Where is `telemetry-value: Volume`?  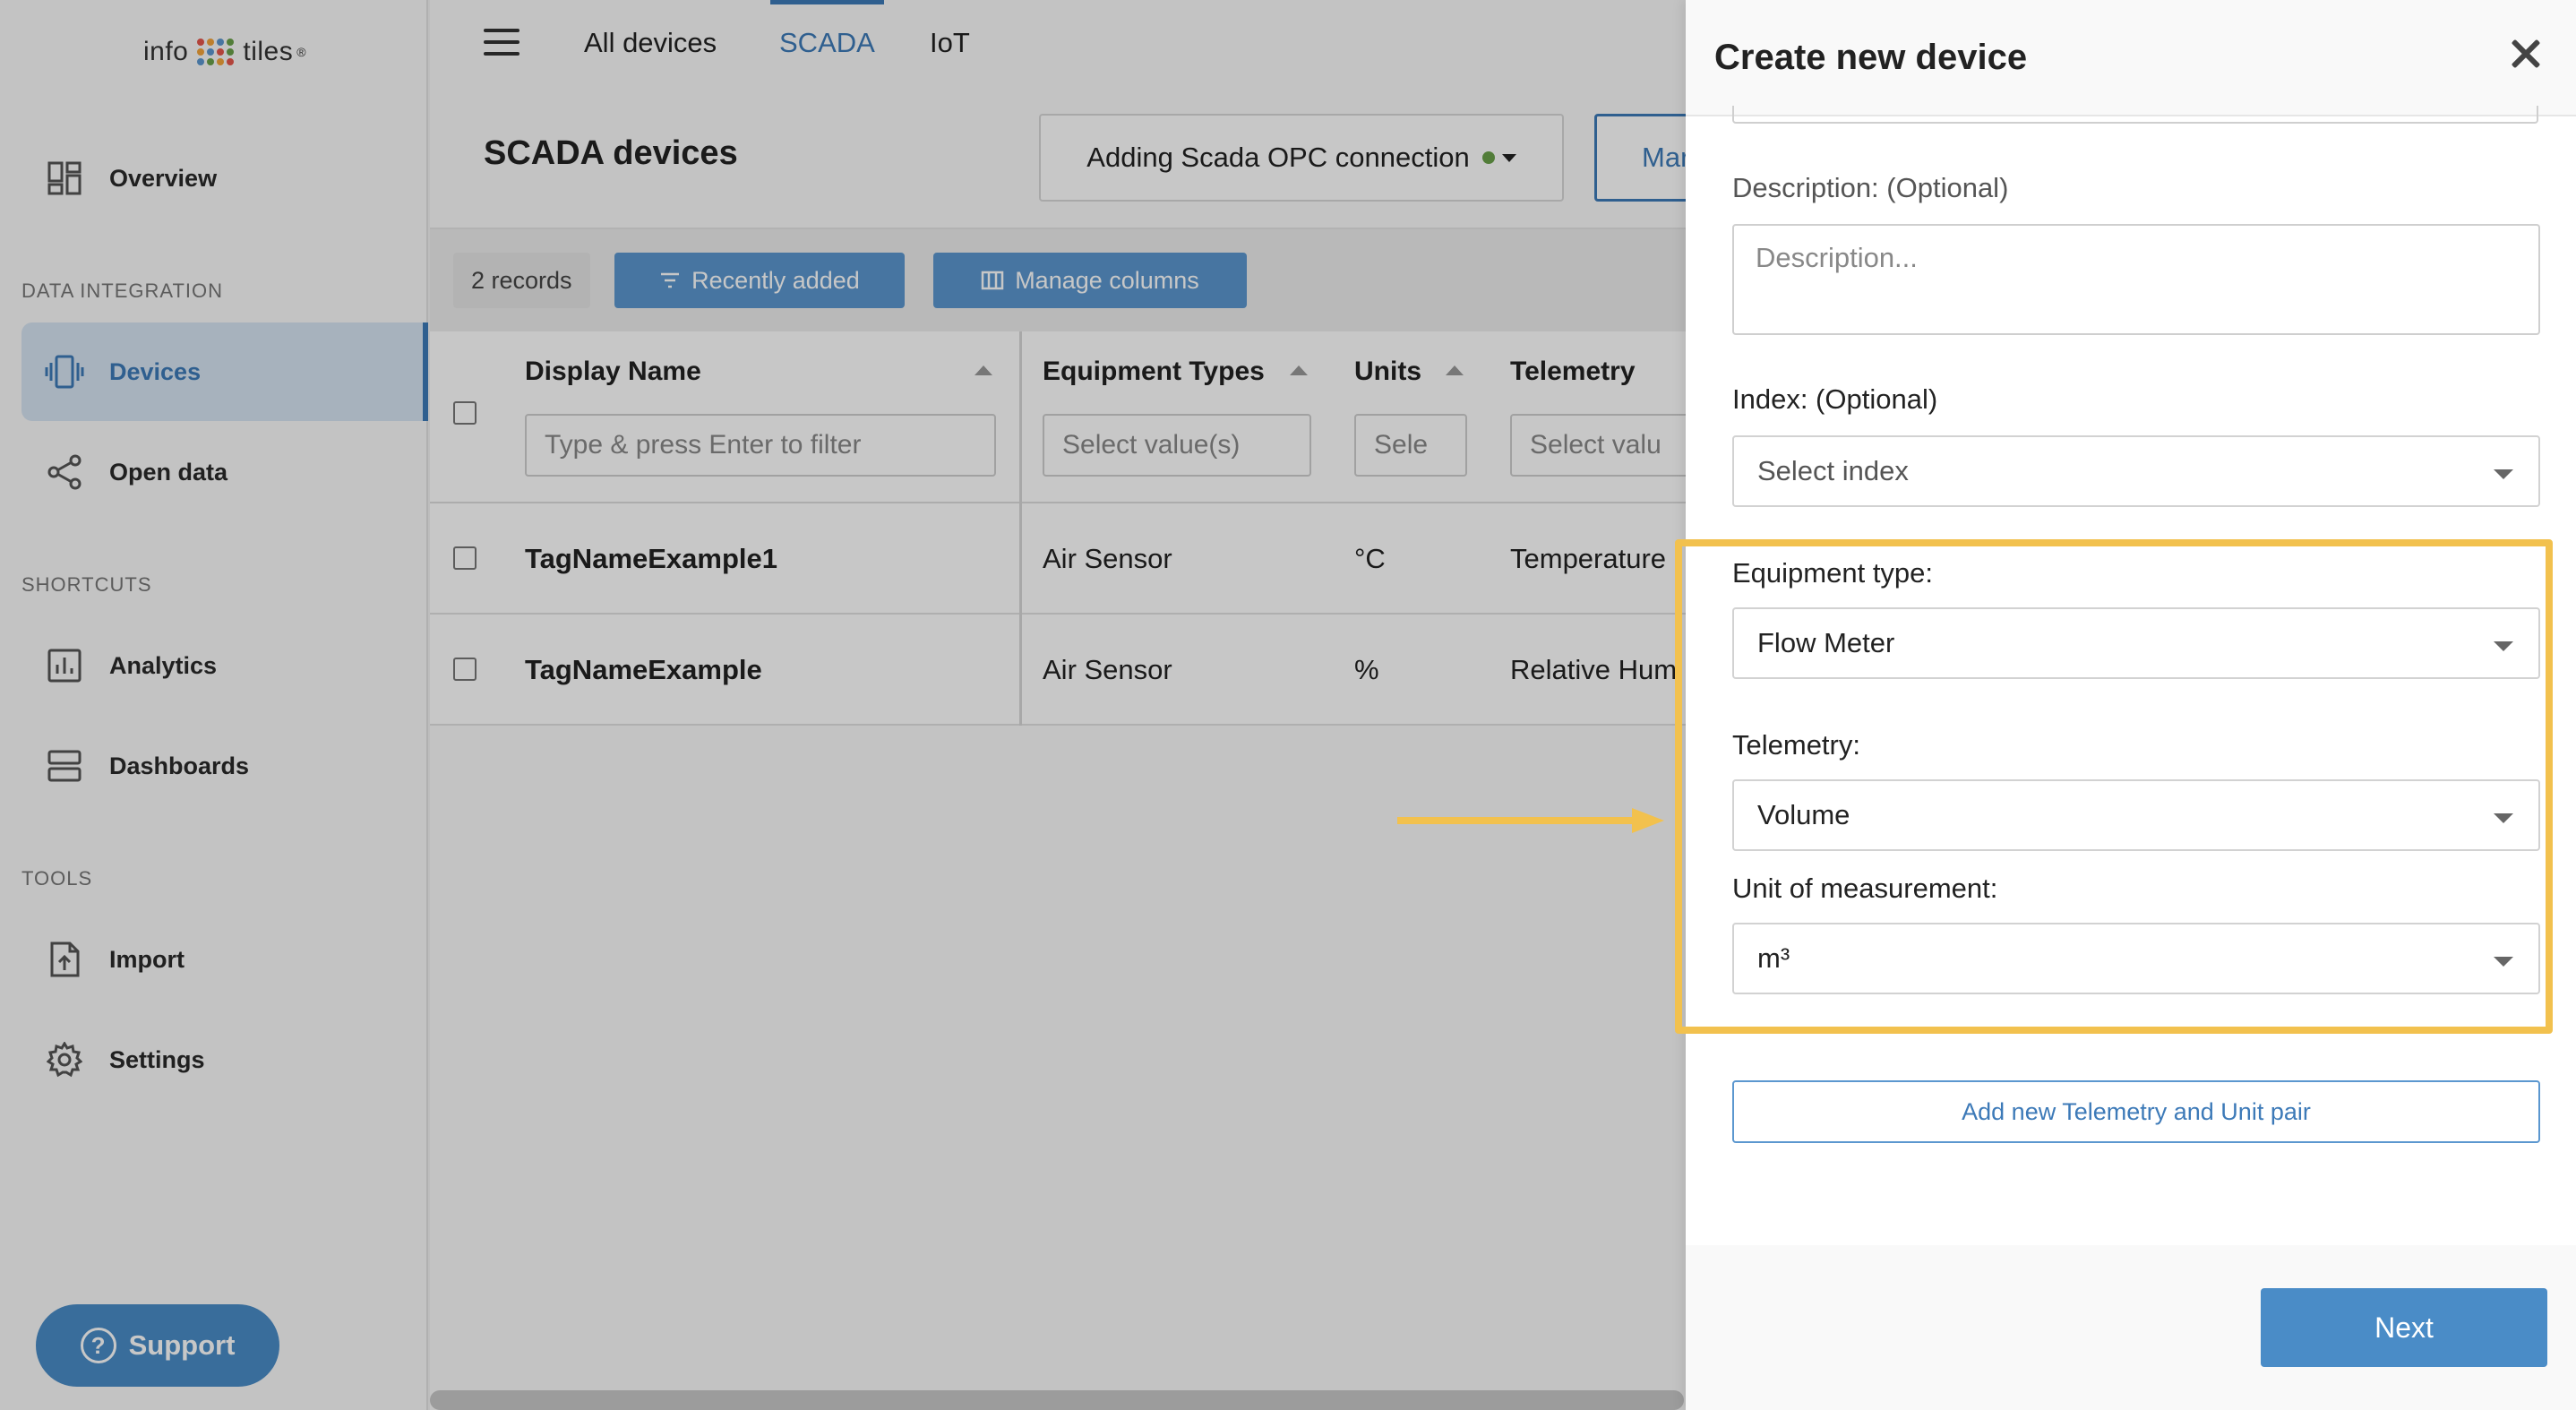
telemetry-value: Volume is located at coordinates (1803, 814).